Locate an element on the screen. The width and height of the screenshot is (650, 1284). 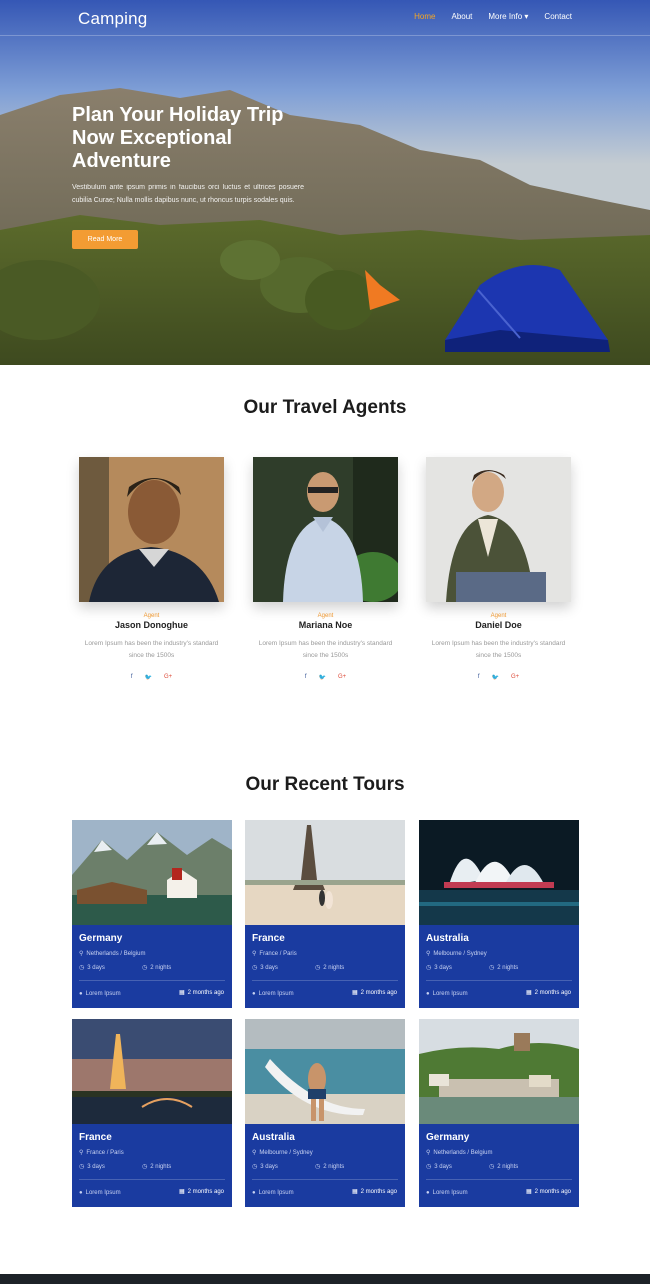
tour-location: ⚲ Netherlands / Belgium is located at coordinates (459, 1153).